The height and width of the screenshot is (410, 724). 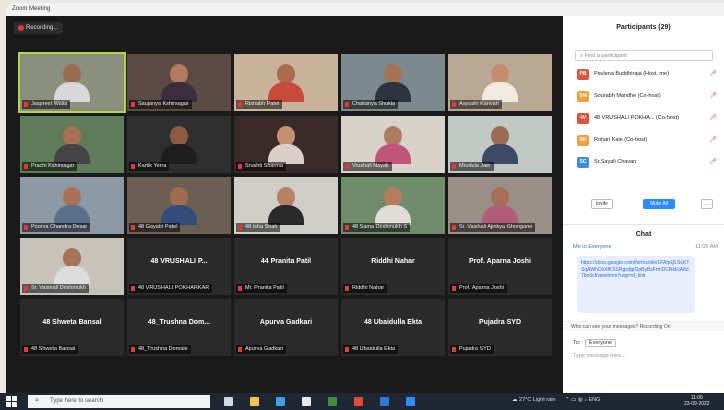 What do you see at coordinates (72, 327) in the screenshot?
I see `participant-video-tile: 48 Shweta Bansal 48 Shweta Bansal` at bounding box center [72, 327].